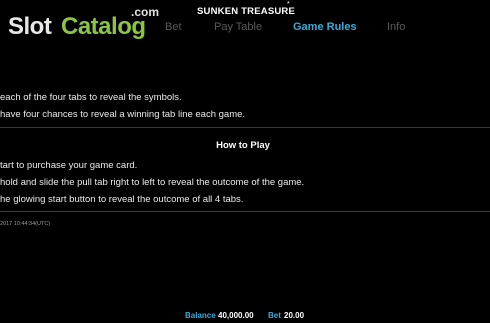 This screenshot has width=490, height=323. I want to click on logo-com-text: .com, so click(145, 12).